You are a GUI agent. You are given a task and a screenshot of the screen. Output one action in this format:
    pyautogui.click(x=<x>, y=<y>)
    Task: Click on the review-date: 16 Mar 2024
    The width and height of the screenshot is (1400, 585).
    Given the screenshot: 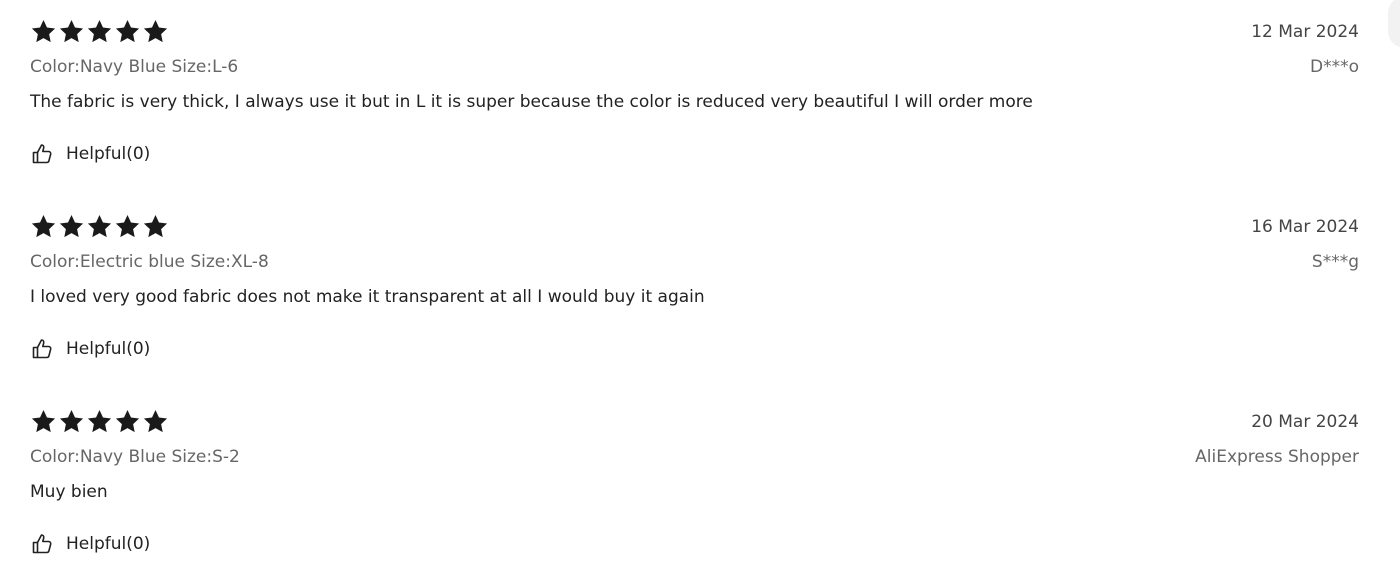 What is the action you would take?
    pyautogui.click(x=1305, y=227)
    